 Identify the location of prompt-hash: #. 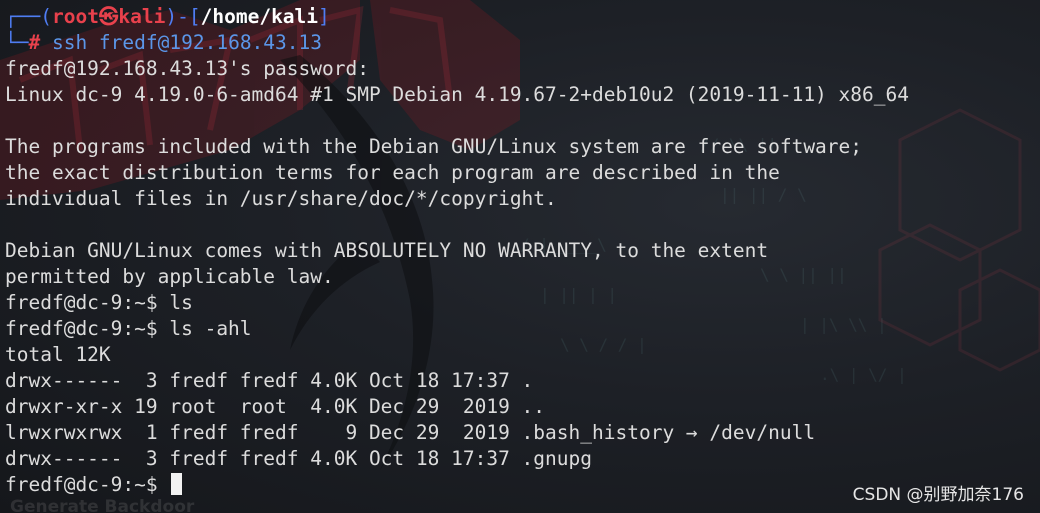
(34, 42).